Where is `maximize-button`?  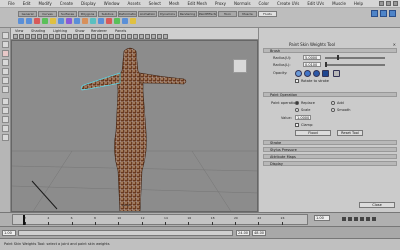 maximize-button is located at coordinates (388, 3).